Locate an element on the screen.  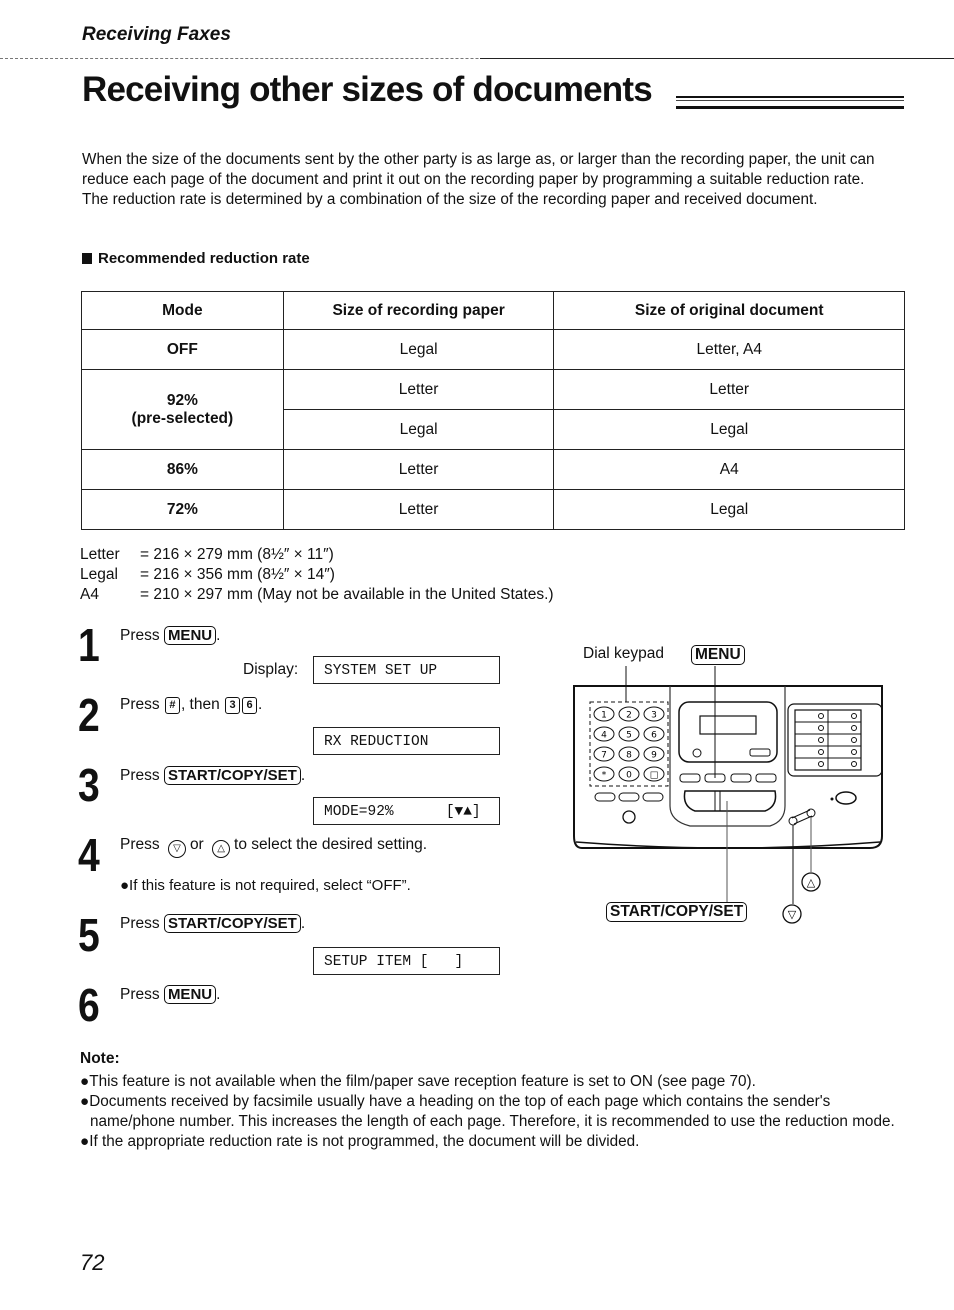
step-number: 1 is located at coordinates (89, 645).